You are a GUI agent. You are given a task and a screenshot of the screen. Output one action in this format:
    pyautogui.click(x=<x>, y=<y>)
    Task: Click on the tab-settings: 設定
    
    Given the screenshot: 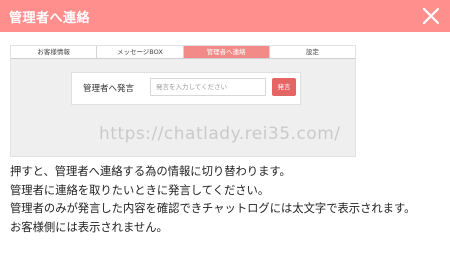 What is the action you would take?
    pyautogui.click(x=312, y=52)
    